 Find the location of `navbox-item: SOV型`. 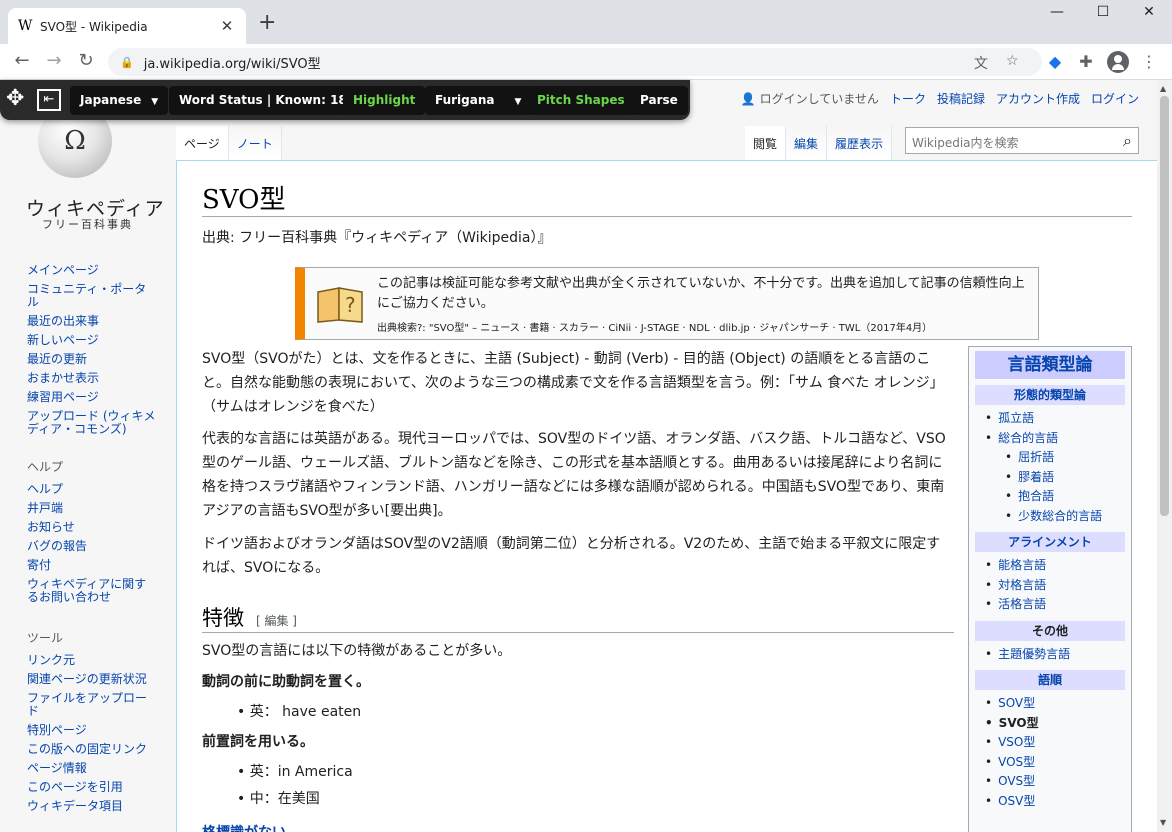

navbox-item: SOV型 is located at coordinates (1056, 704).